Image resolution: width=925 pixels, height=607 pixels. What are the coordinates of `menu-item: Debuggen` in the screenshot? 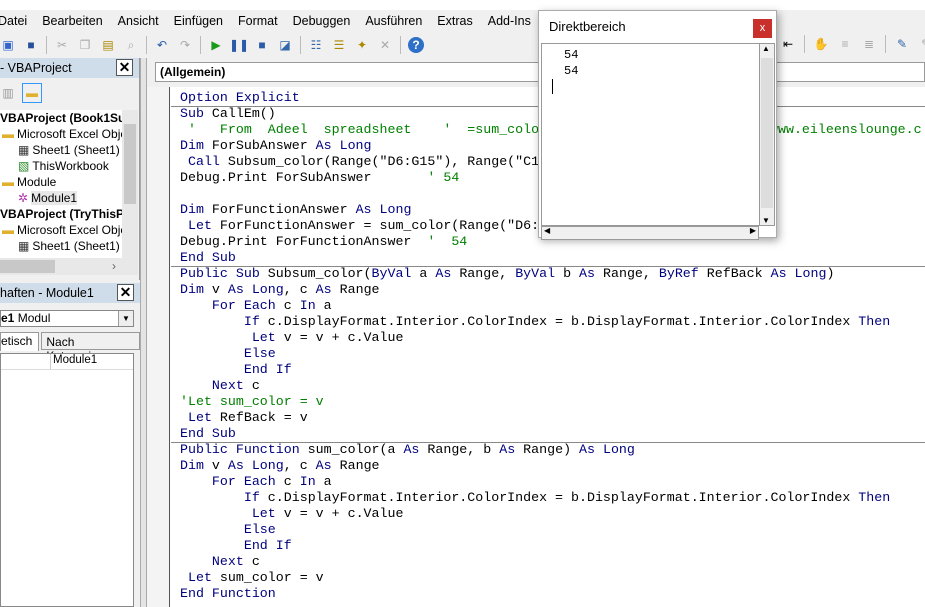 It's located at (322, 21).